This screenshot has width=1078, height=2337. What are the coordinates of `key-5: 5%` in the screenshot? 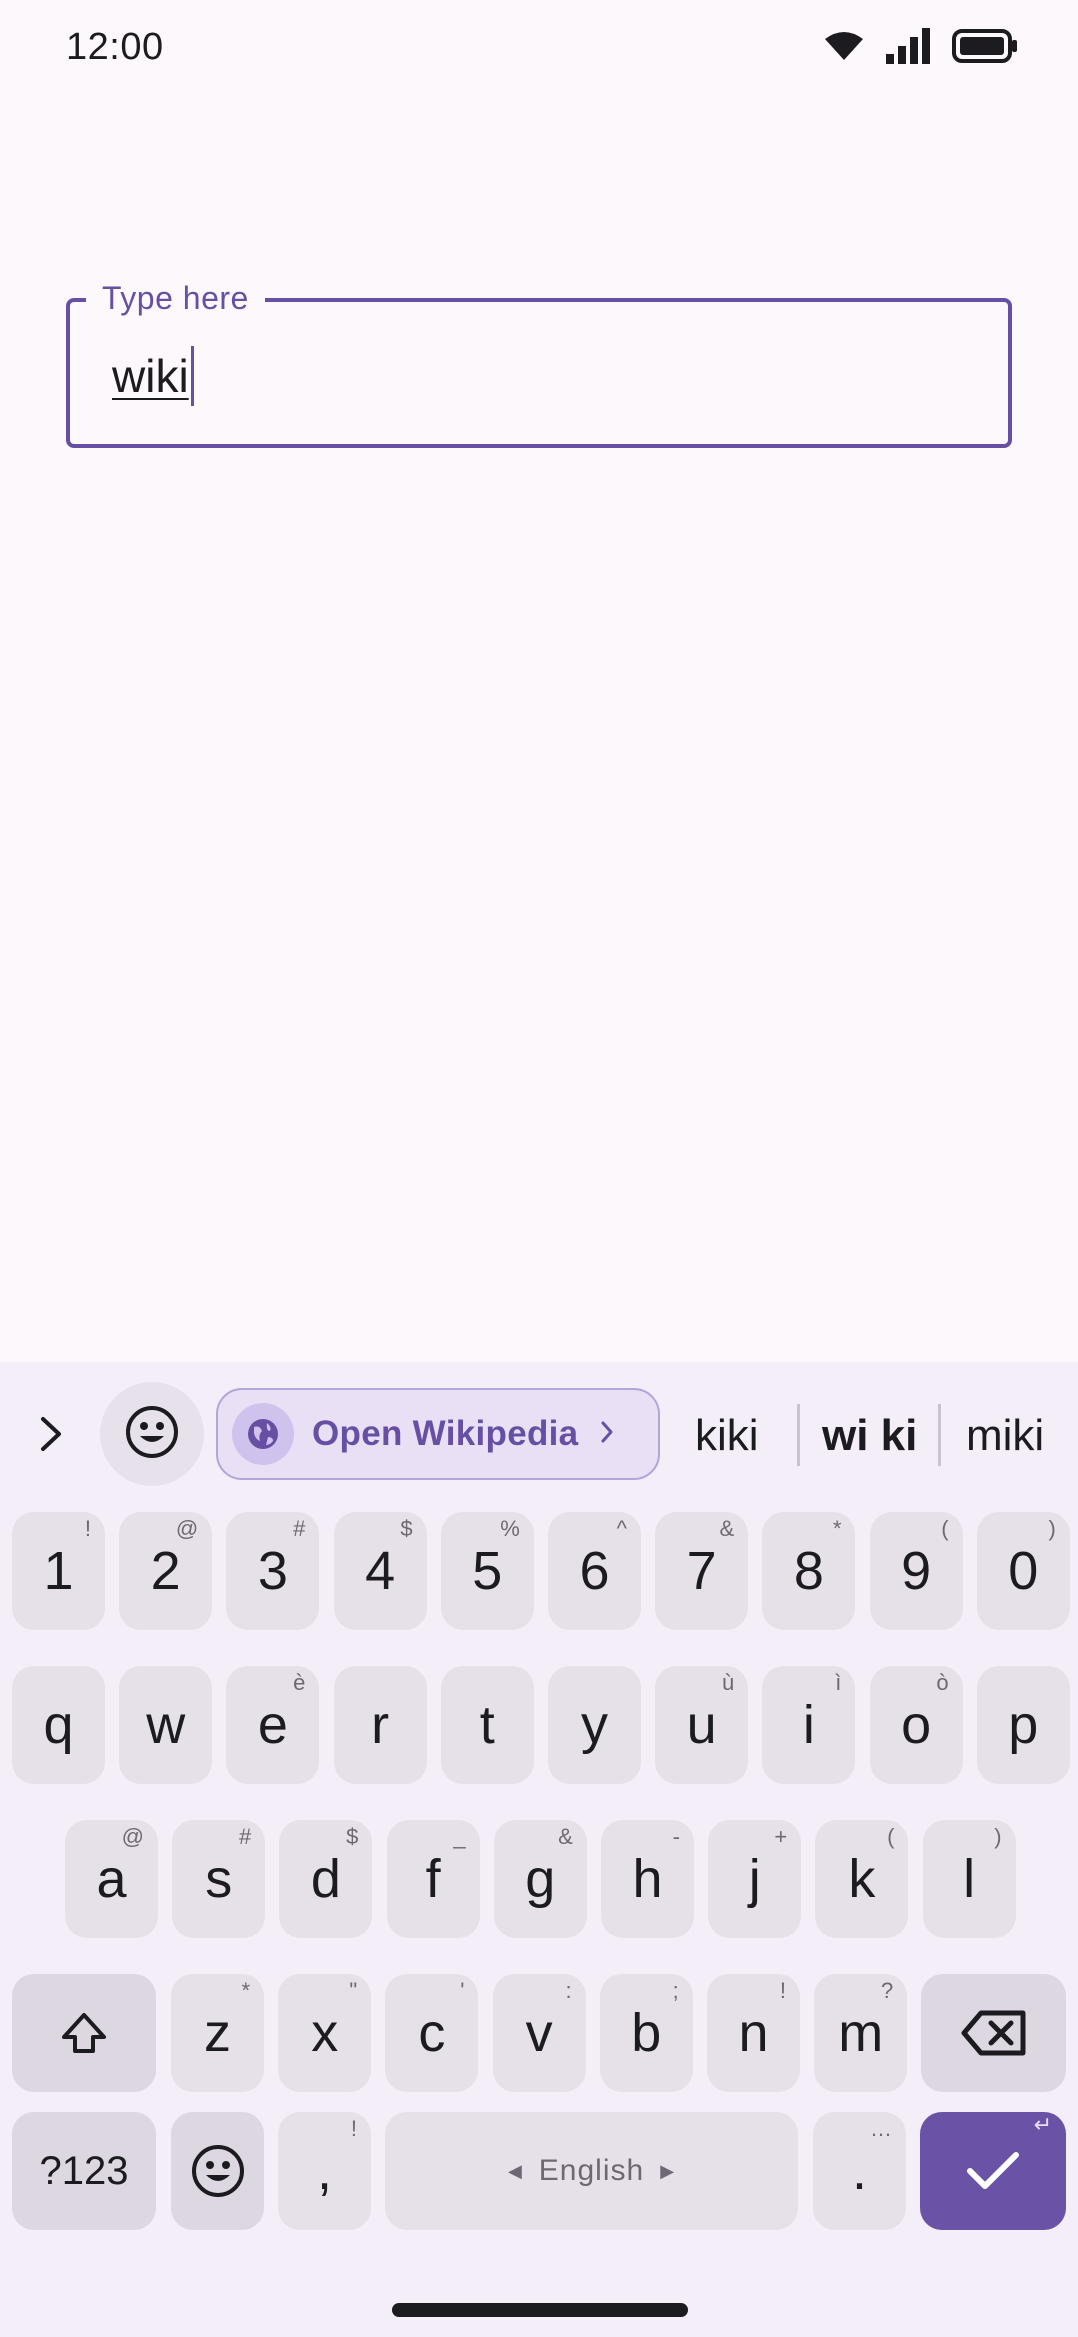 It's located at (487, 1571).